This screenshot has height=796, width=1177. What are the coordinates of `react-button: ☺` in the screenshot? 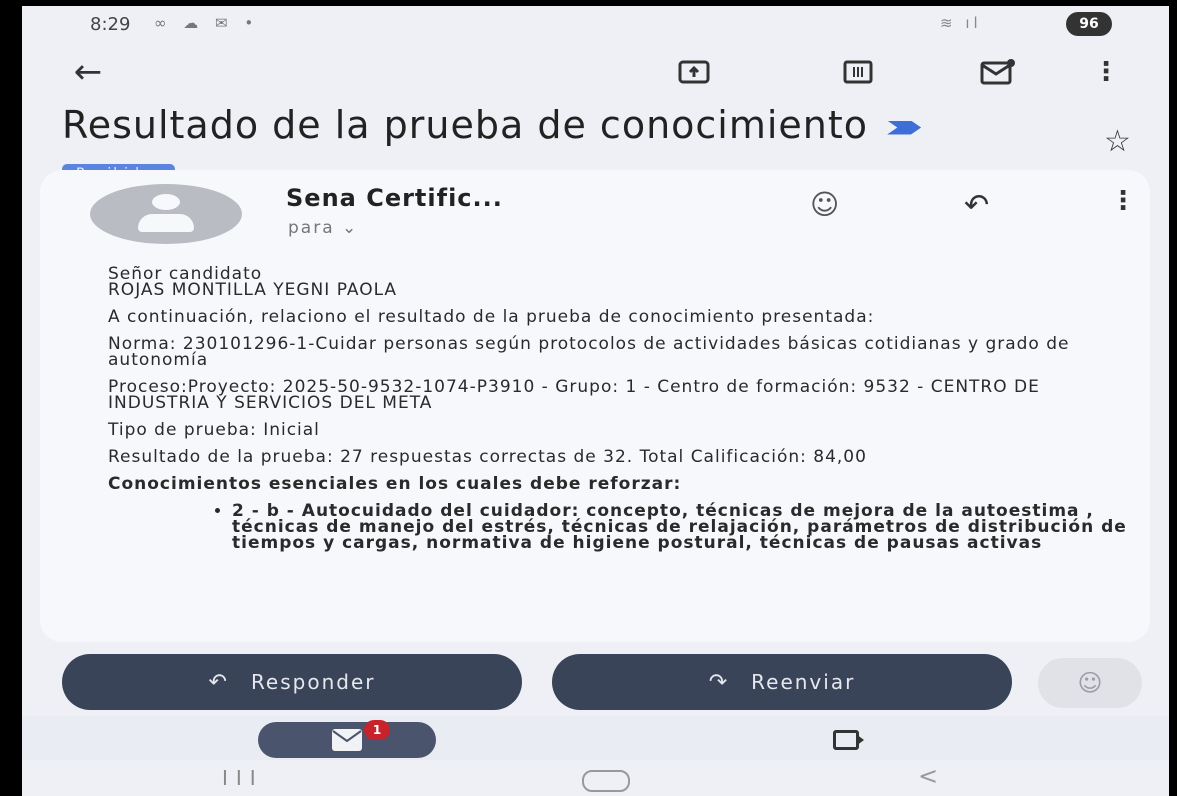 It's located at (1090, 683).